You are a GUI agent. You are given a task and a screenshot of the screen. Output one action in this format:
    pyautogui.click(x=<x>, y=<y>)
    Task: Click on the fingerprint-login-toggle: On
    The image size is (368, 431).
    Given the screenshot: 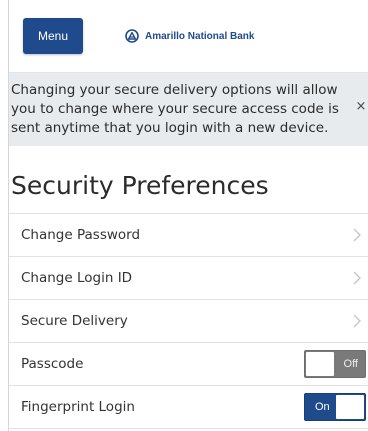 What is the action you would take?
    pyautogui.click(x=335, y=407)
    